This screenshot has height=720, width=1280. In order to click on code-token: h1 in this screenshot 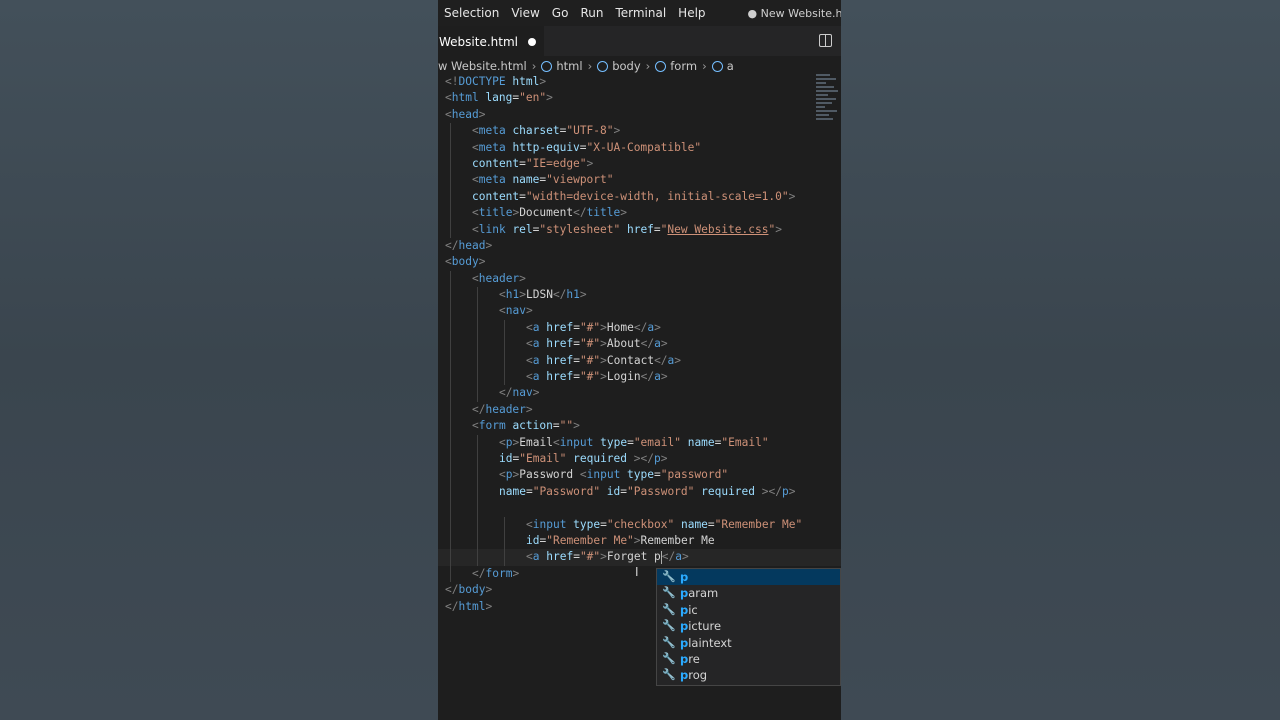, I will do `click(512, 295)`.